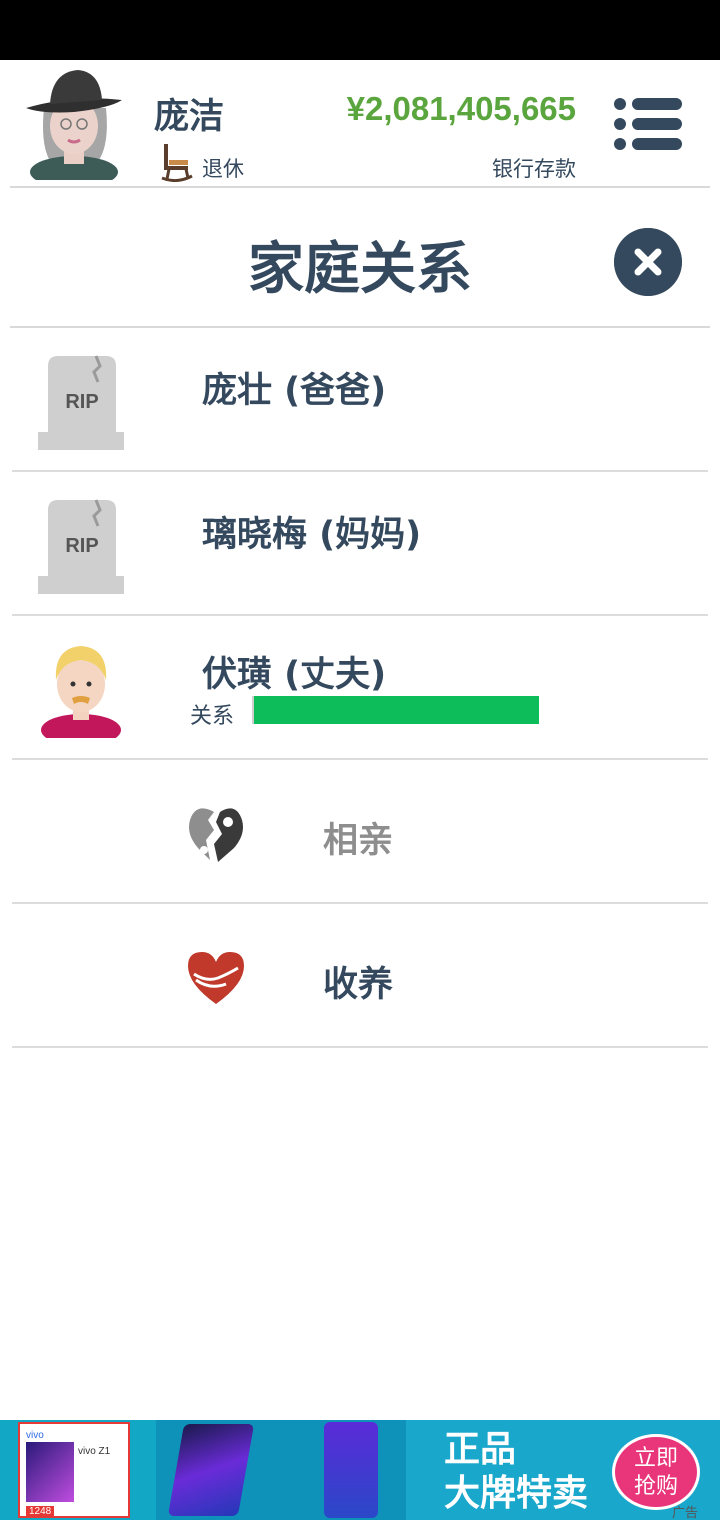 This screenshot has width=720, height=1520. I want to click on adopt-label: 收养, so click(358, 985).